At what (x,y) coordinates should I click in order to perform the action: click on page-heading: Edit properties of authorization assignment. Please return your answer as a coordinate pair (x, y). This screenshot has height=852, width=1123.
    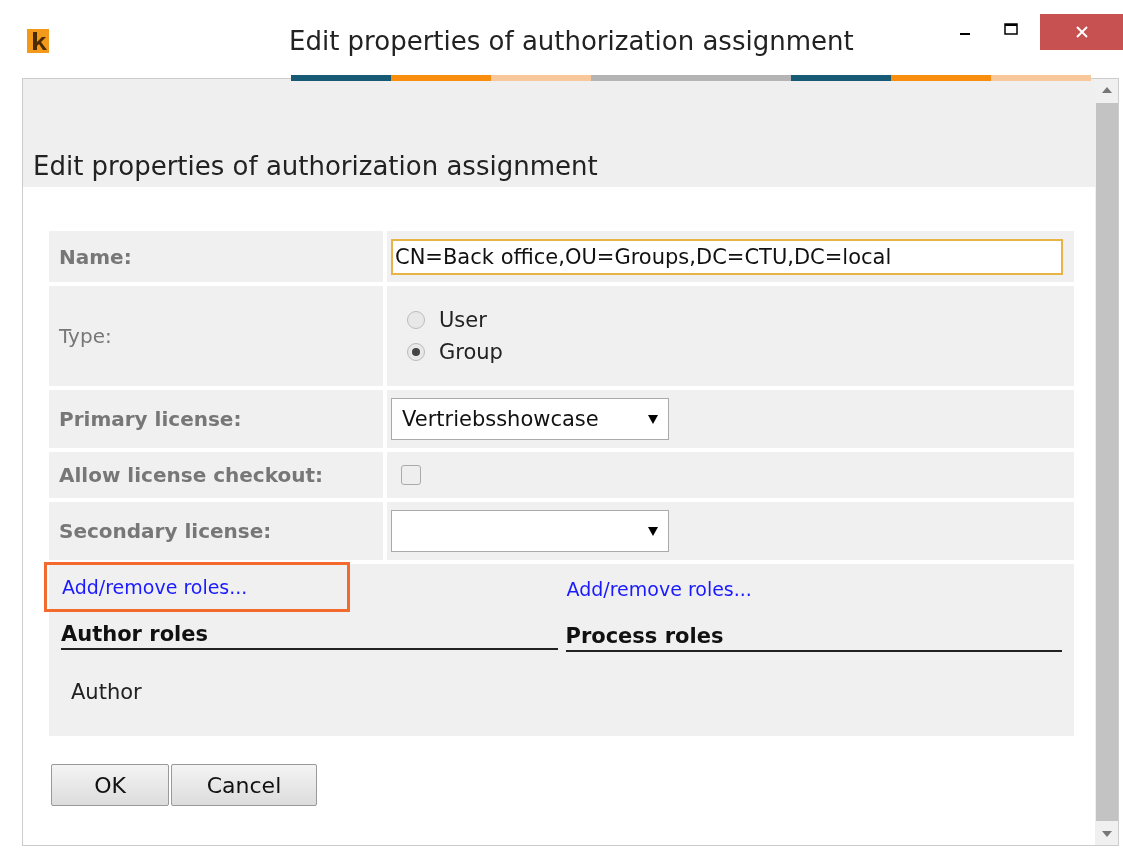
    Looking at the image, I should click on (316, 166).